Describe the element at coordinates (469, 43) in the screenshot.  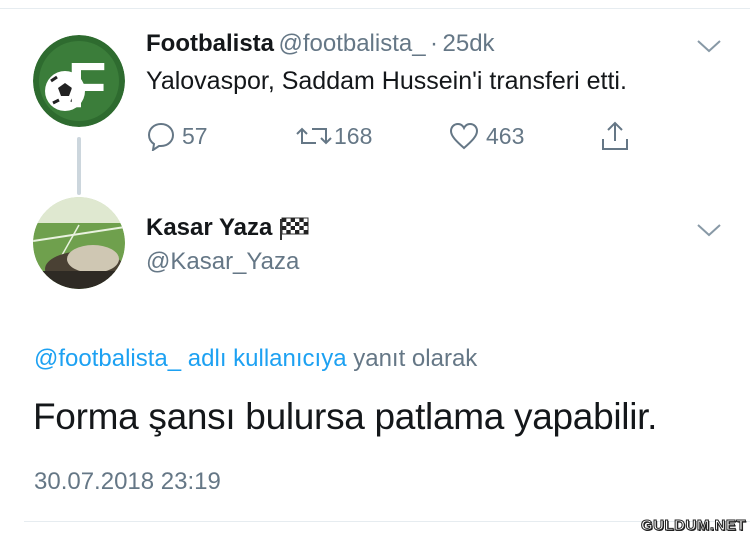
I see `tweet-time: 25dk` at that location.